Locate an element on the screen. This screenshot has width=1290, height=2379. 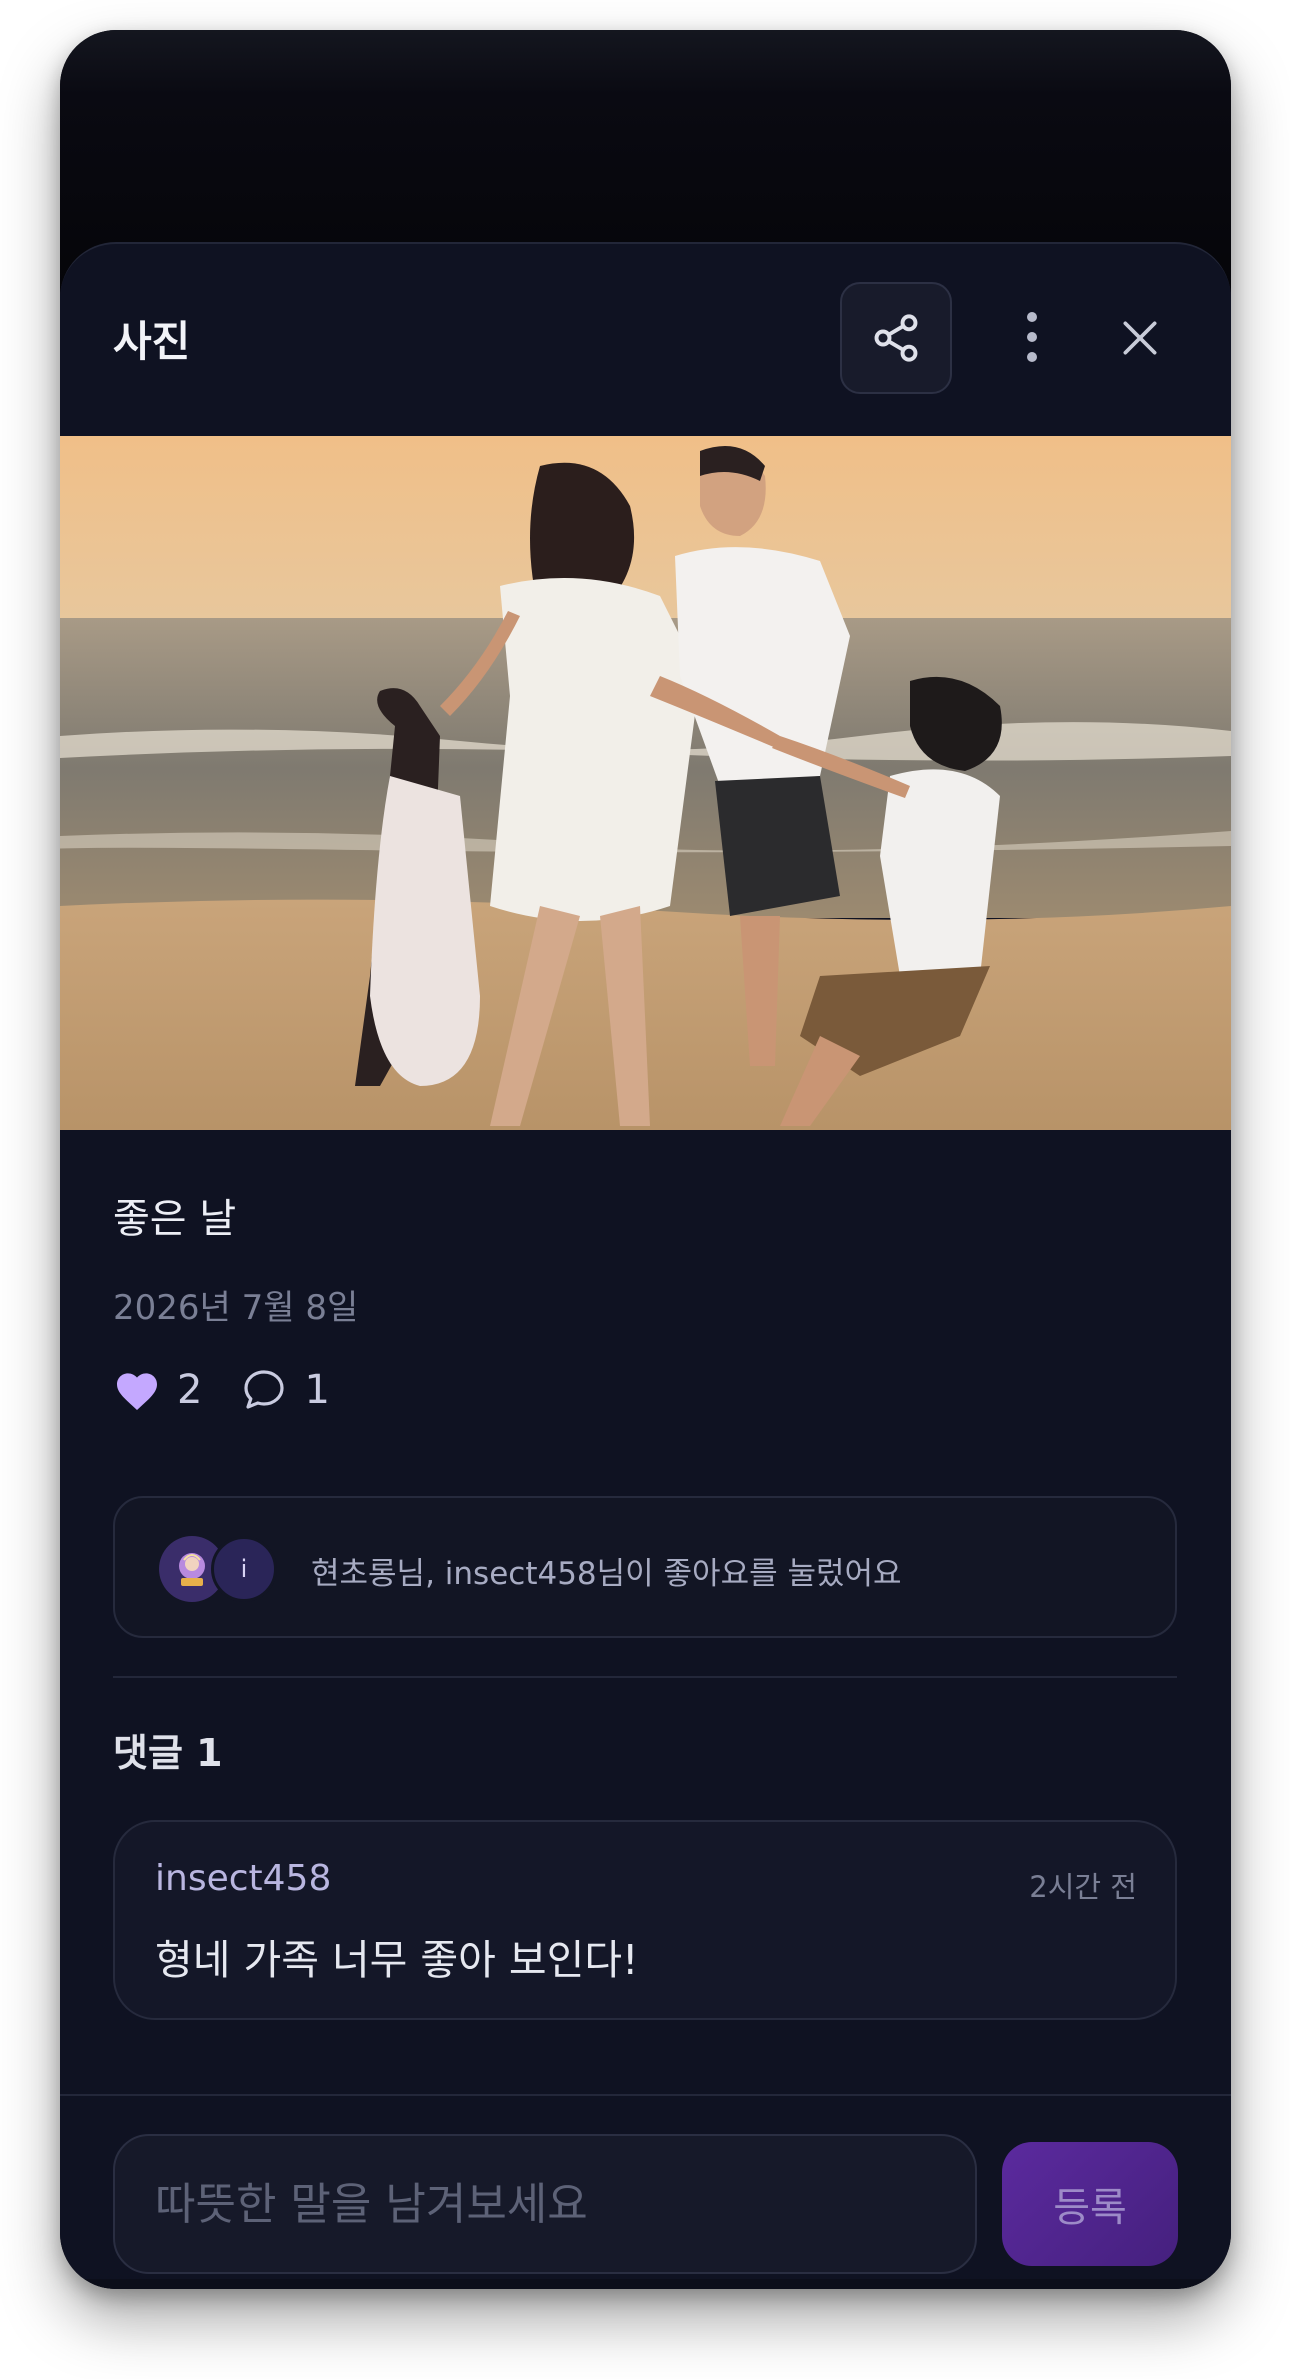
sheet-header: 사진 is located at coordinates (645, 340).